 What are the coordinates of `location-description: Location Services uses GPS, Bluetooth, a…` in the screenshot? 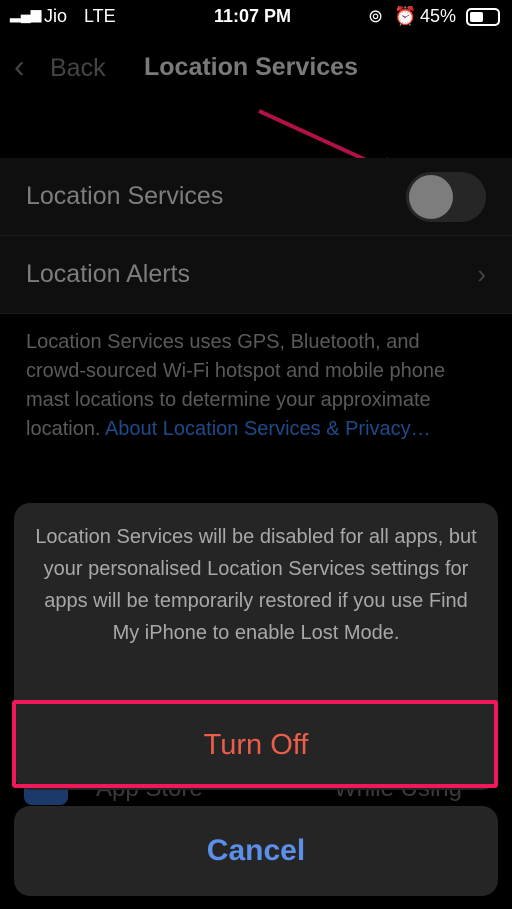 It's located at (236, 385).